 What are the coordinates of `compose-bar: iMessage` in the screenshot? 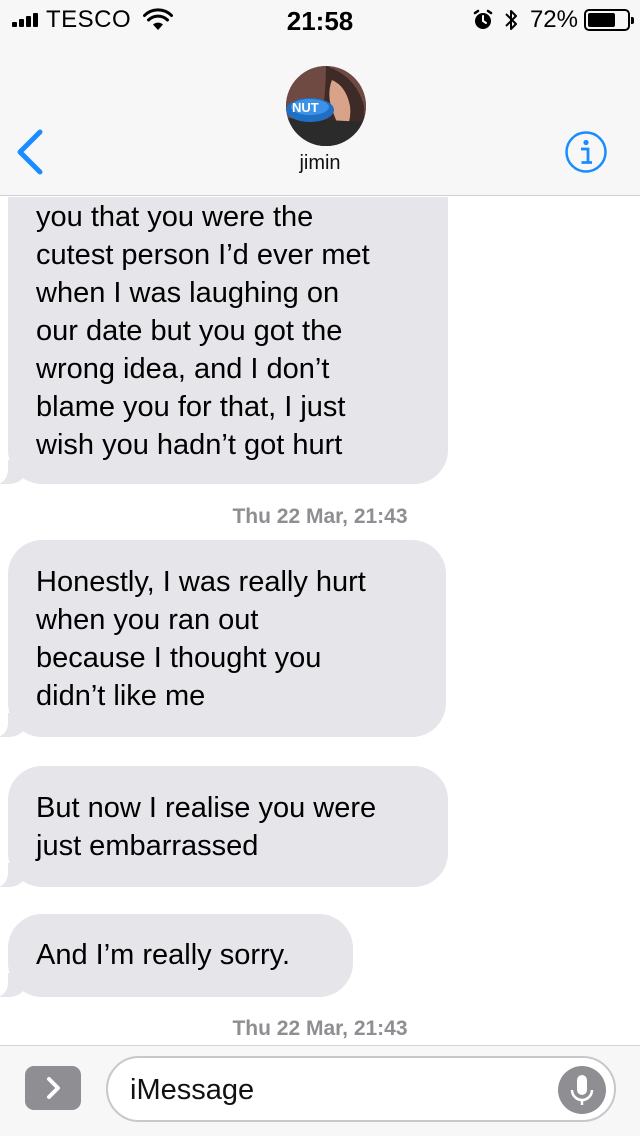 It's located at (320, 1090).